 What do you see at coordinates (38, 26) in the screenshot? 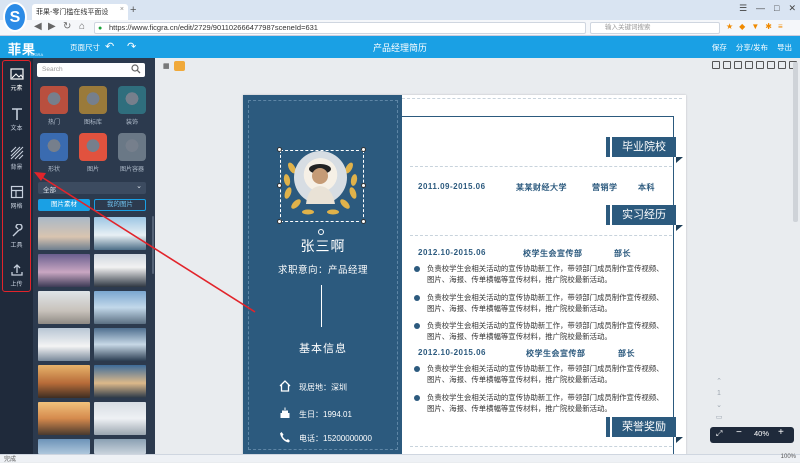
I see `back-icon: ◀` at bounding box center [38, 26].